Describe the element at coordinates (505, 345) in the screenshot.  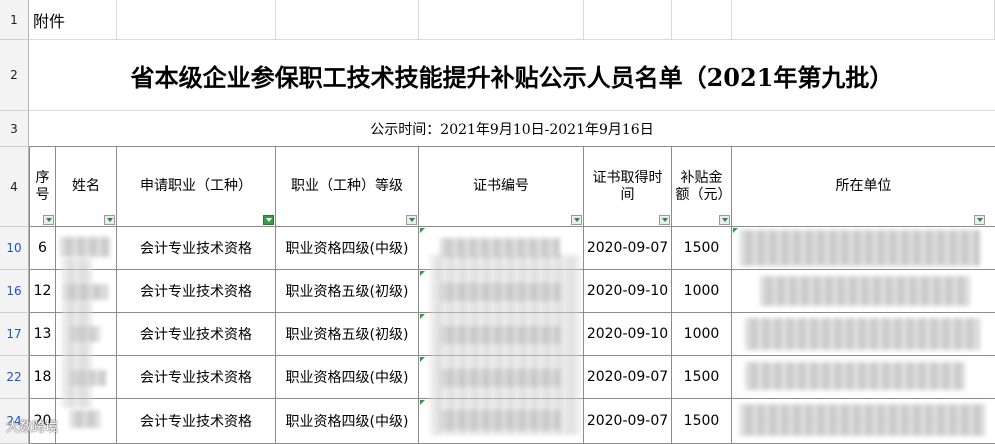
I see `redacted-cert-no-smear` at that location.